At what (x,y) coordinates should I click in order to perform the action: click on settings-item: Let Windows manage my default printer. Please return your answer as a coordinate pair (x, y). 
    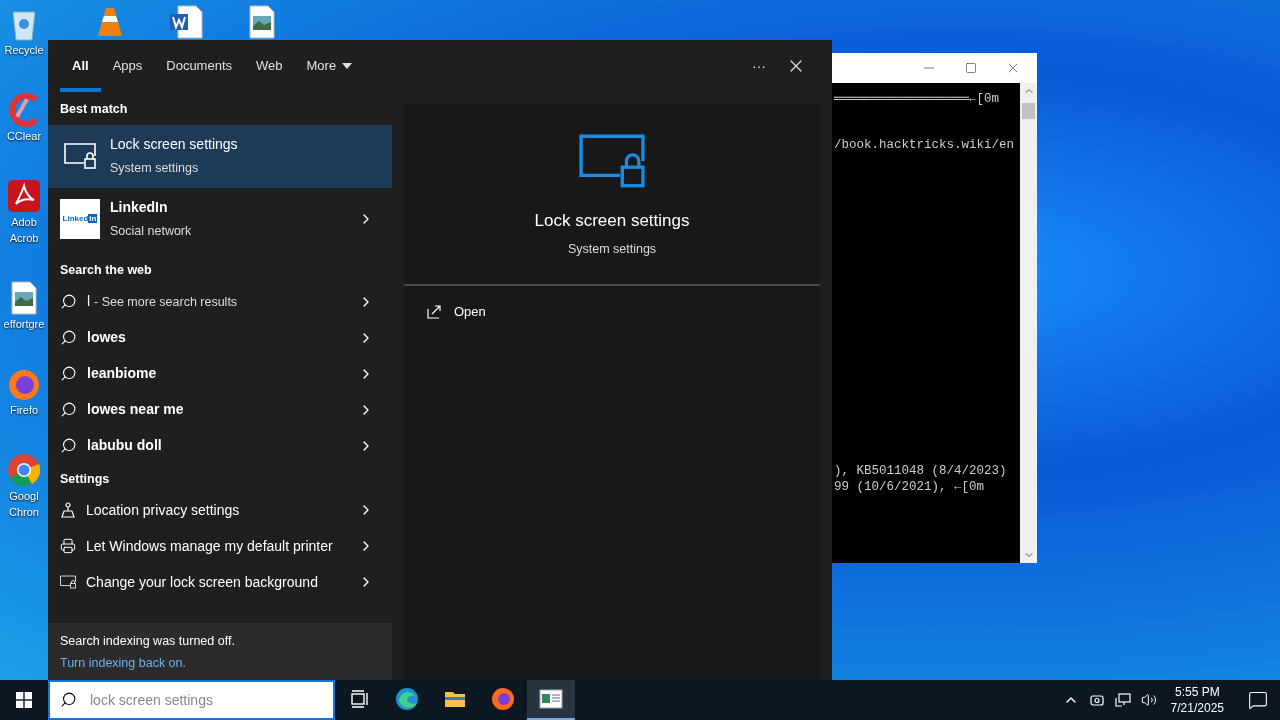
    Looking at the image, I should click on (220, 546).